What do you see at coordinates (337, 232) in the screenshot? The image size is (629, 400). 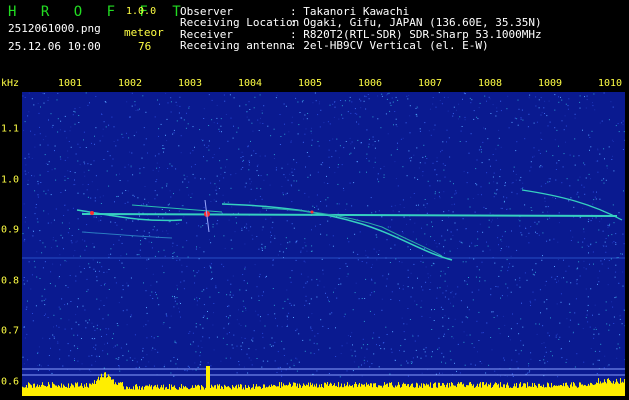 I see `echo-trace` at bounding box center [337, 232].